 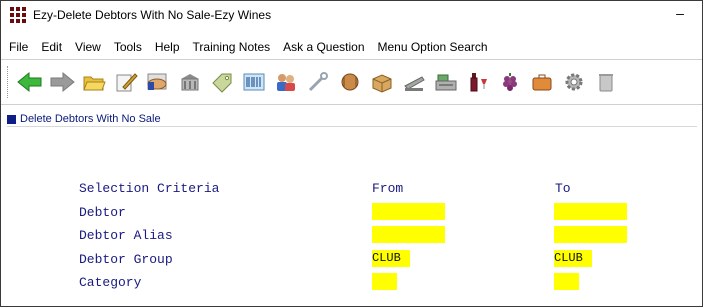 What do you see at coordinates (51, 47) in the screenshot?
I see `menu-edit: Edit` at bounding box center [51, 47].